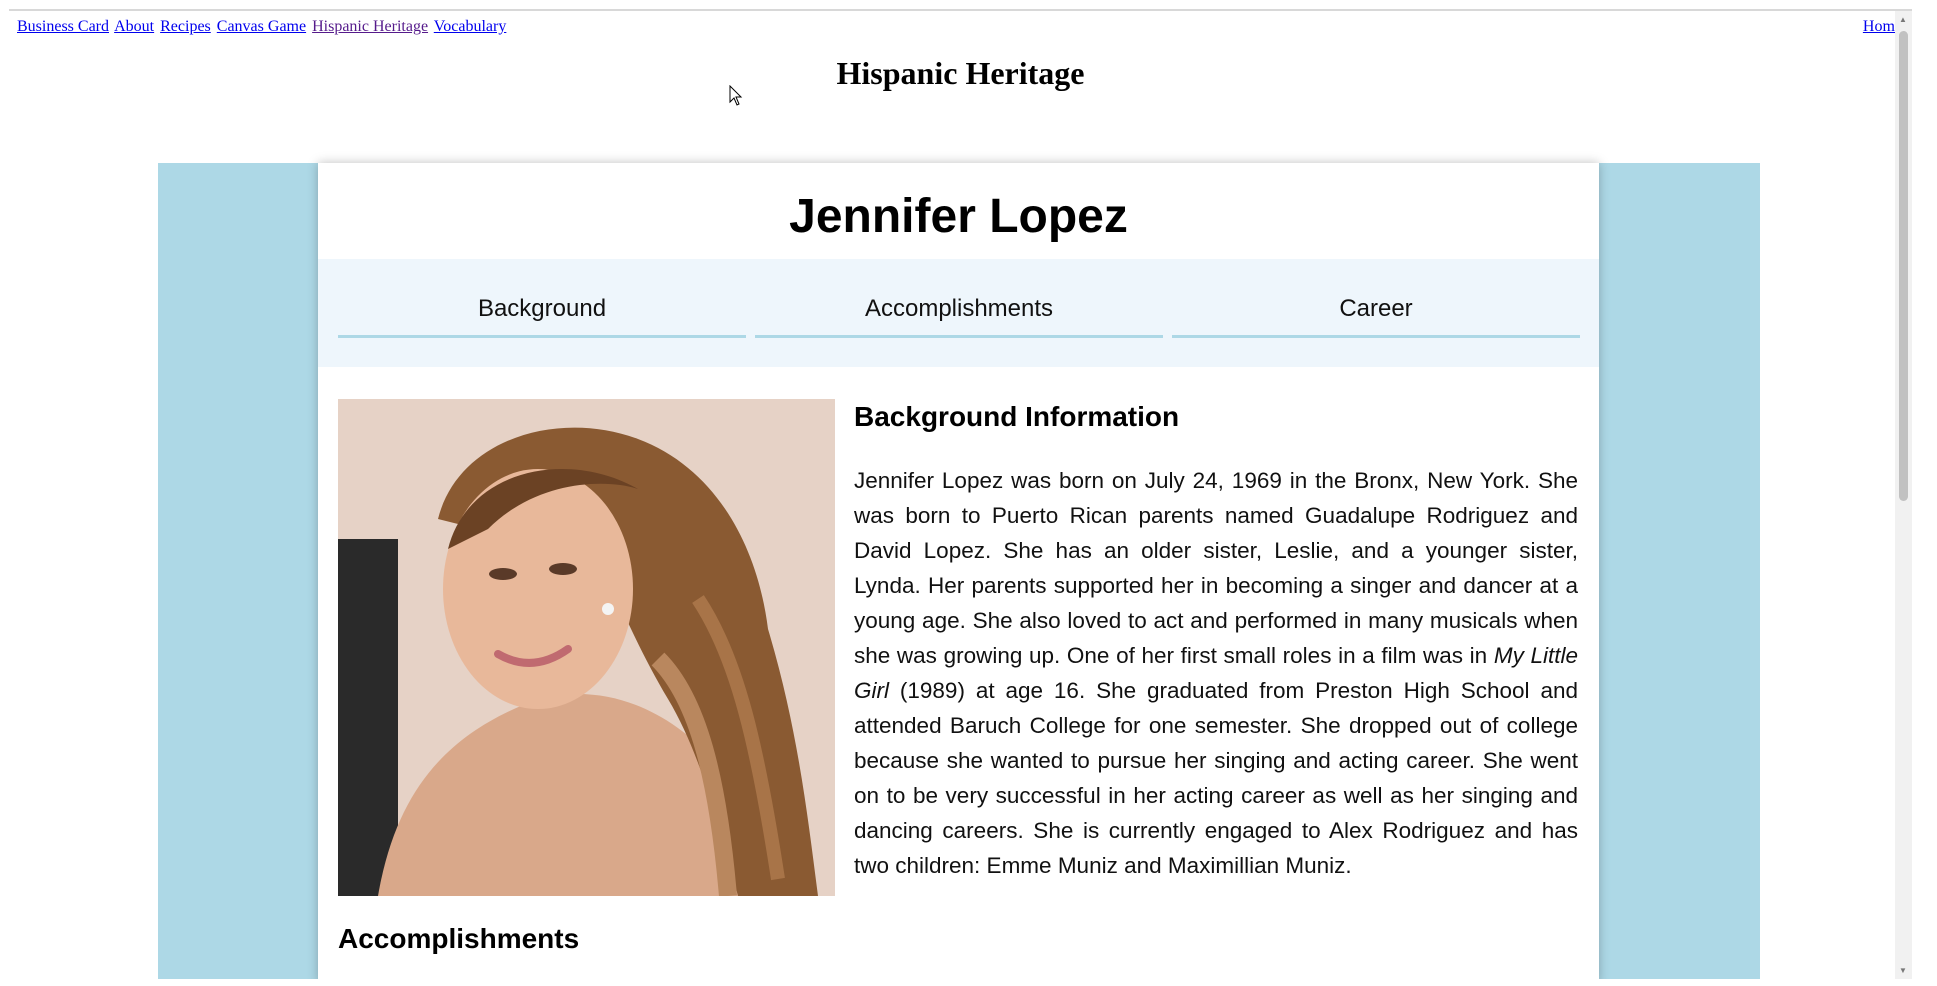 Image resolution: width=1937 pixels, height=986 pixels. What do you see at coordinates (1903, 970) in the screenshot?
I see `scroll-down-arrow-icon: ▼` at bounding box center [1903, 970].